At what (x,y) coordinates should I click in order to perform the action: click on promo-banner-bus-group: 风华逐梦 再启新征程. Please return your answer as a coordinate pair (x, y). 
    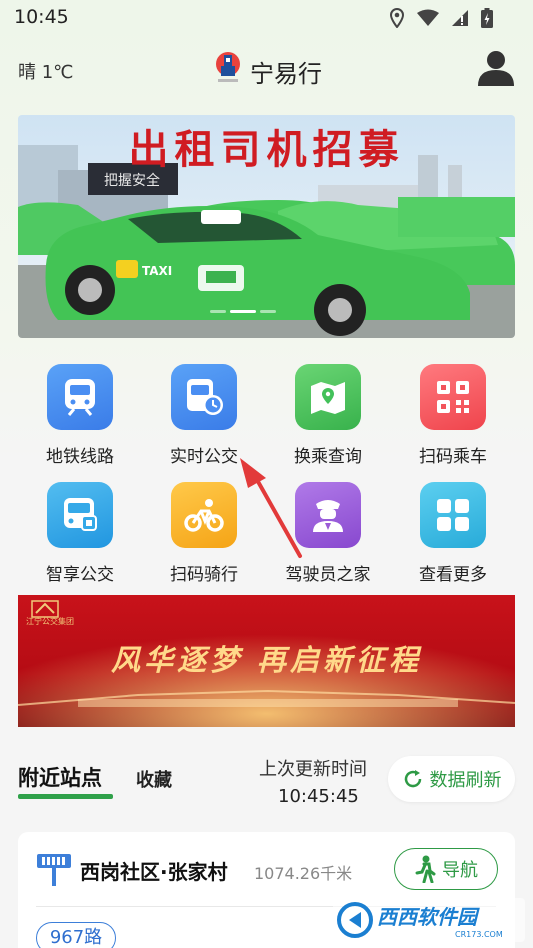
    Looking at the image, I should click on (266, 661).